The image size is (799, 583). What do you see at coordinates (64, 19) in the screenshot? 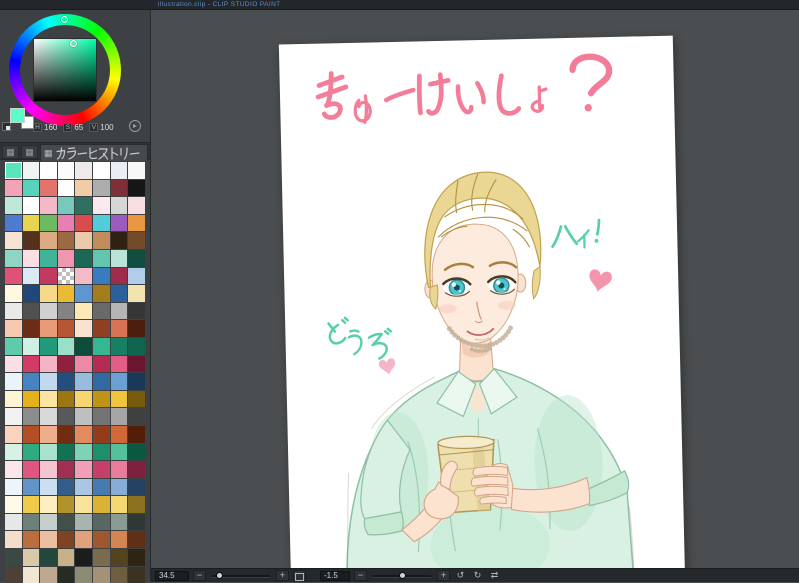
I see `hue-indicator` at bounding box center [64, 19].